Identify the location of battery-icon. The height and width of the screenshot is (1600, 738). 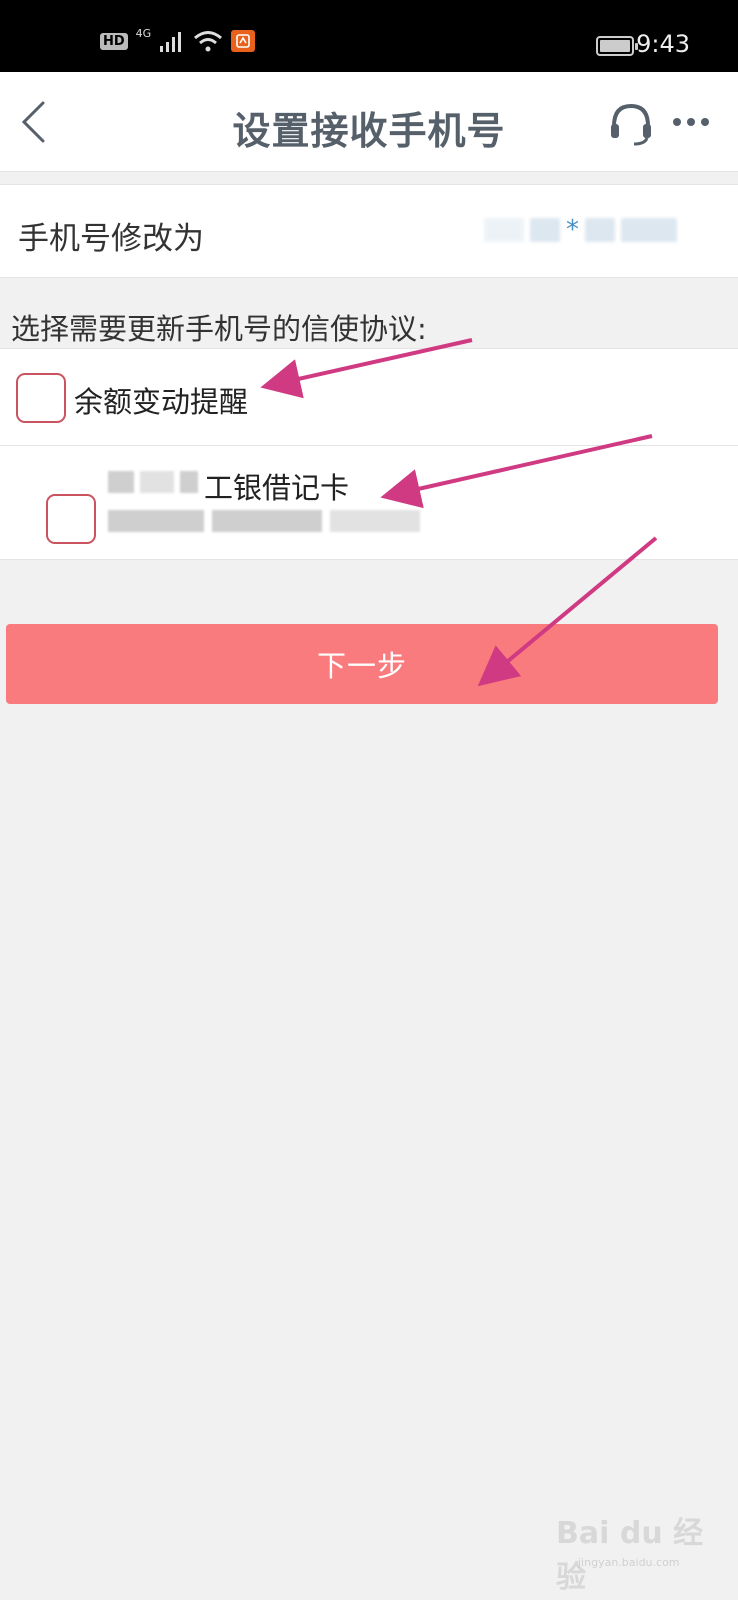
(617, 46).